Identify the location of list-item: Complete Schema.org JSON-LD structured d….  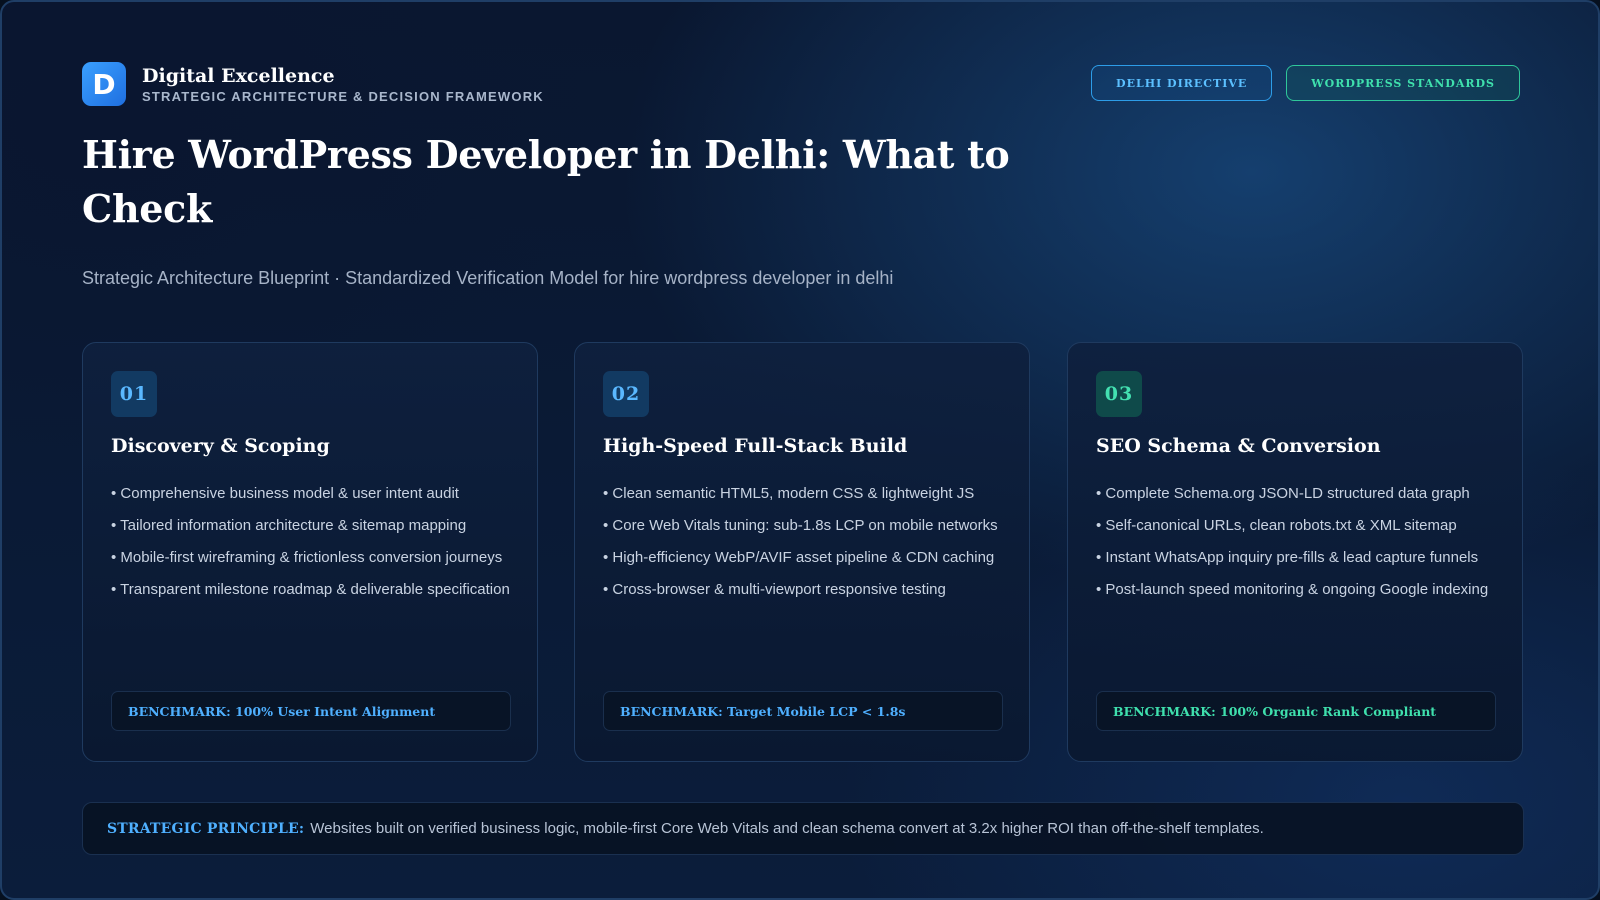
(1292, 494).